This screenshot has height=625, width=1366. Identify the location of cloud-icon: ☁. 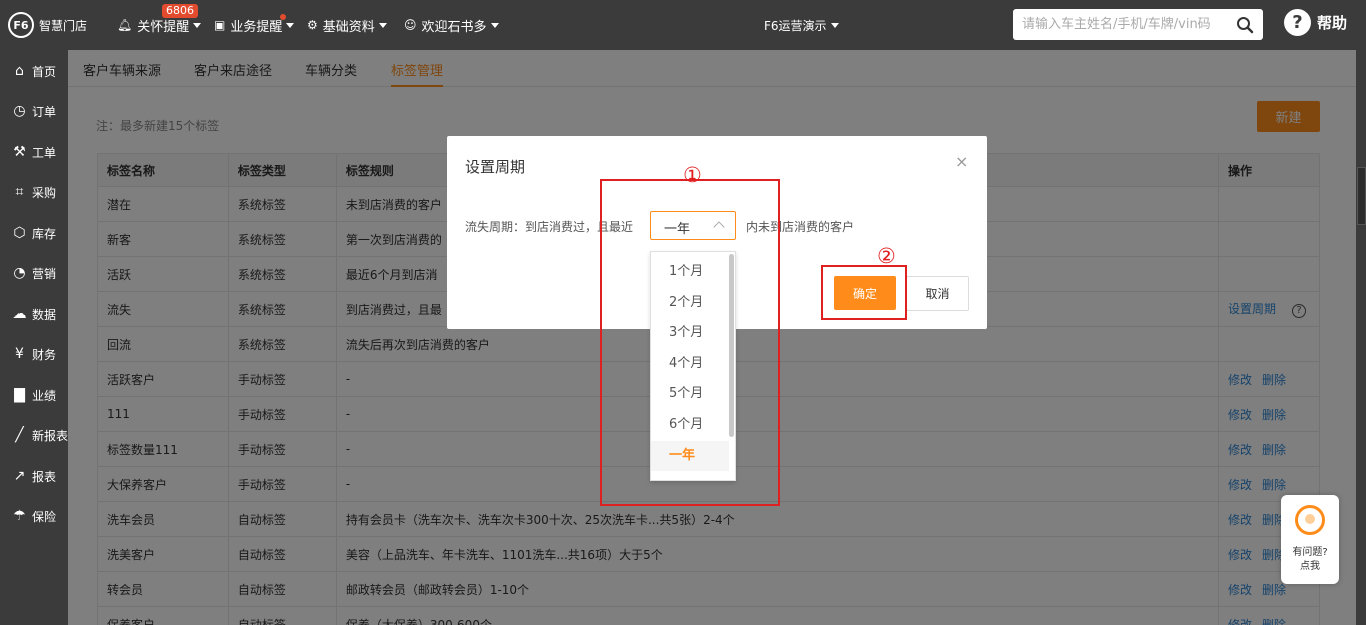
(19, 314).